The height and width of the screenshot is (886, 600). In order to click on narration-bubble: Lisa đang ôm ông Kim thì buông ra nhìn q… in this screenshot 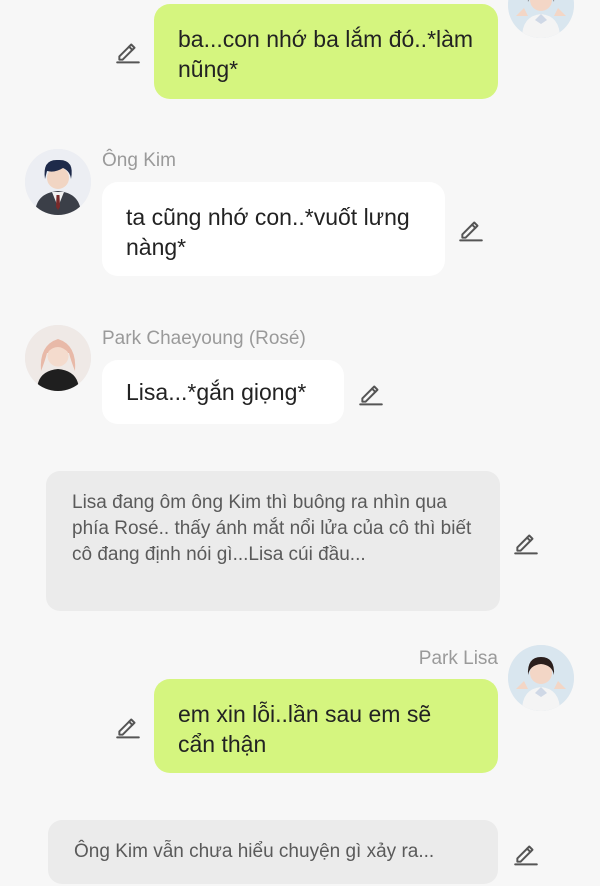, I will do `click(273, 541)`.